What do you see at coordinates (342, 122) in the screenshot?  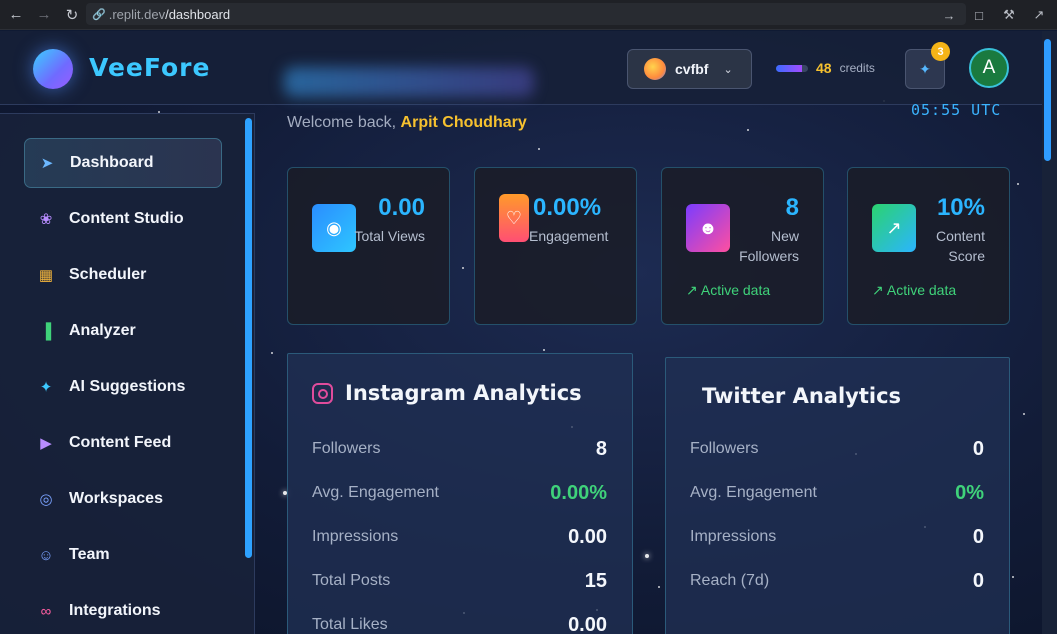 I see `welcome-prefix: Welcome back,` at bounding box center [342, 122].